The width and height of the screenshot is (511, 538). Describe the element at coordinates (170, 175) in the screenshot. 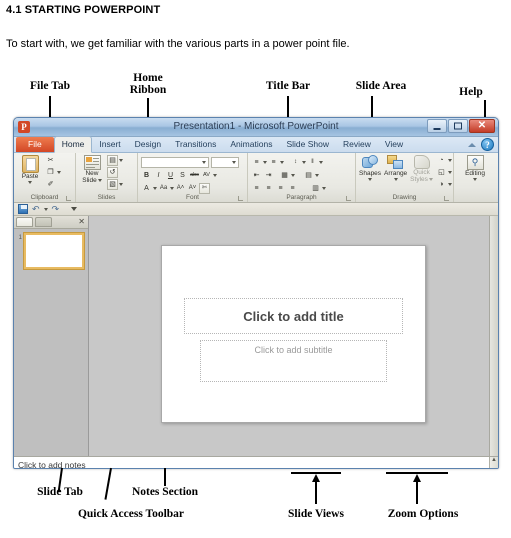

I see `underline-button: U` at that location.